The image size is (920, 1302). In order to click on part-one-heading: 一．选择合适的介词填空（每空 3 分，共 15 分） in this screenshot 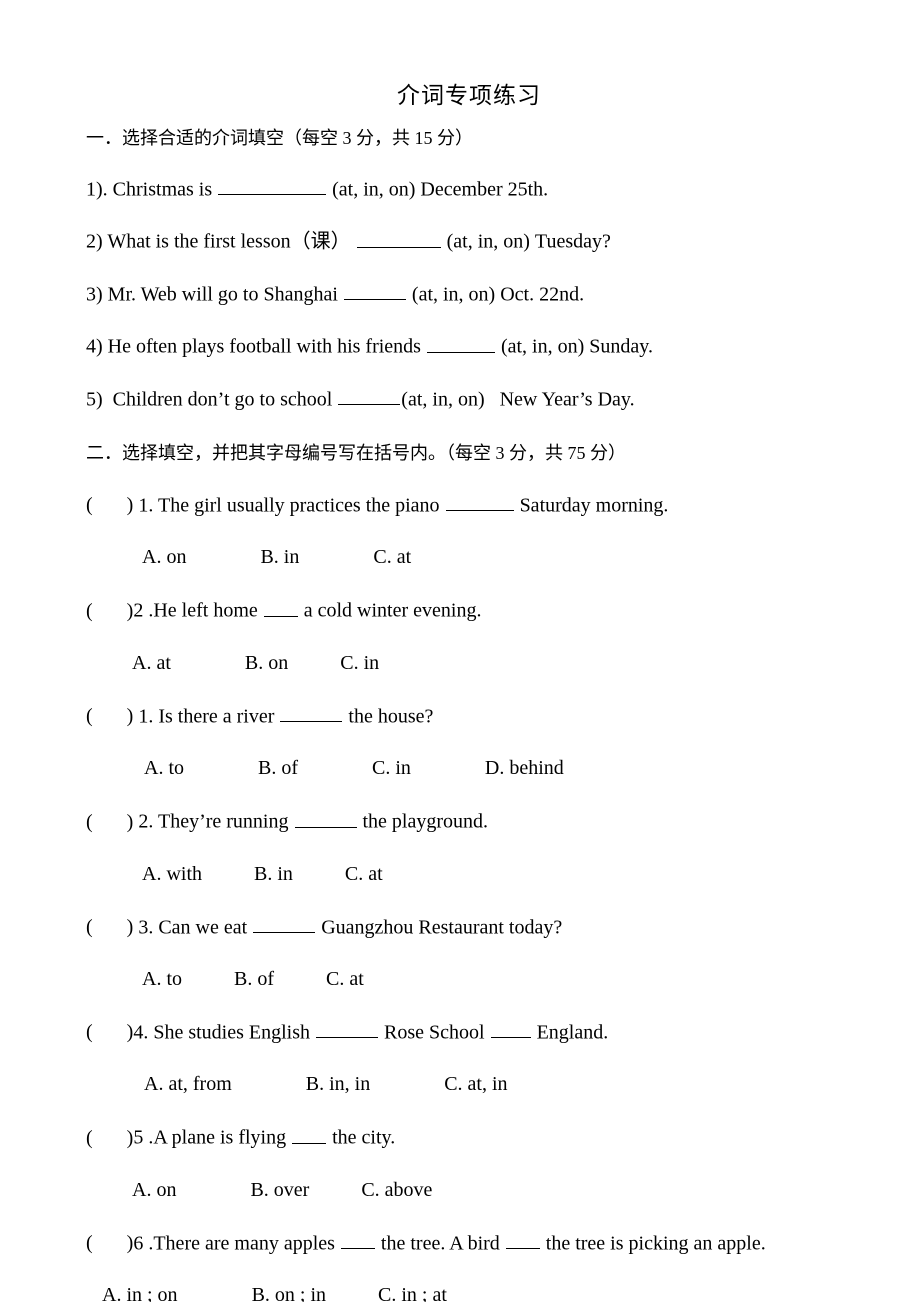, I will do `click(279, 138)`.